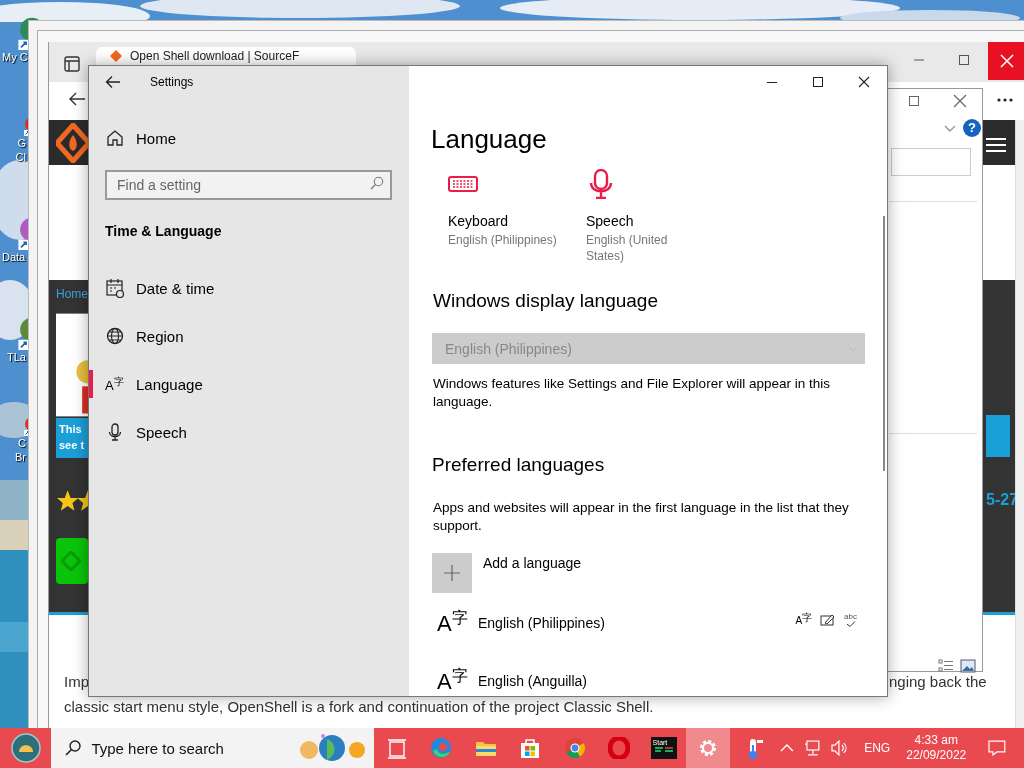  What do you see at coordinates (636, 216) in the screenshot?
I see `shortcut-tile: Speech English (United States)` at bounding box center [636, 216].